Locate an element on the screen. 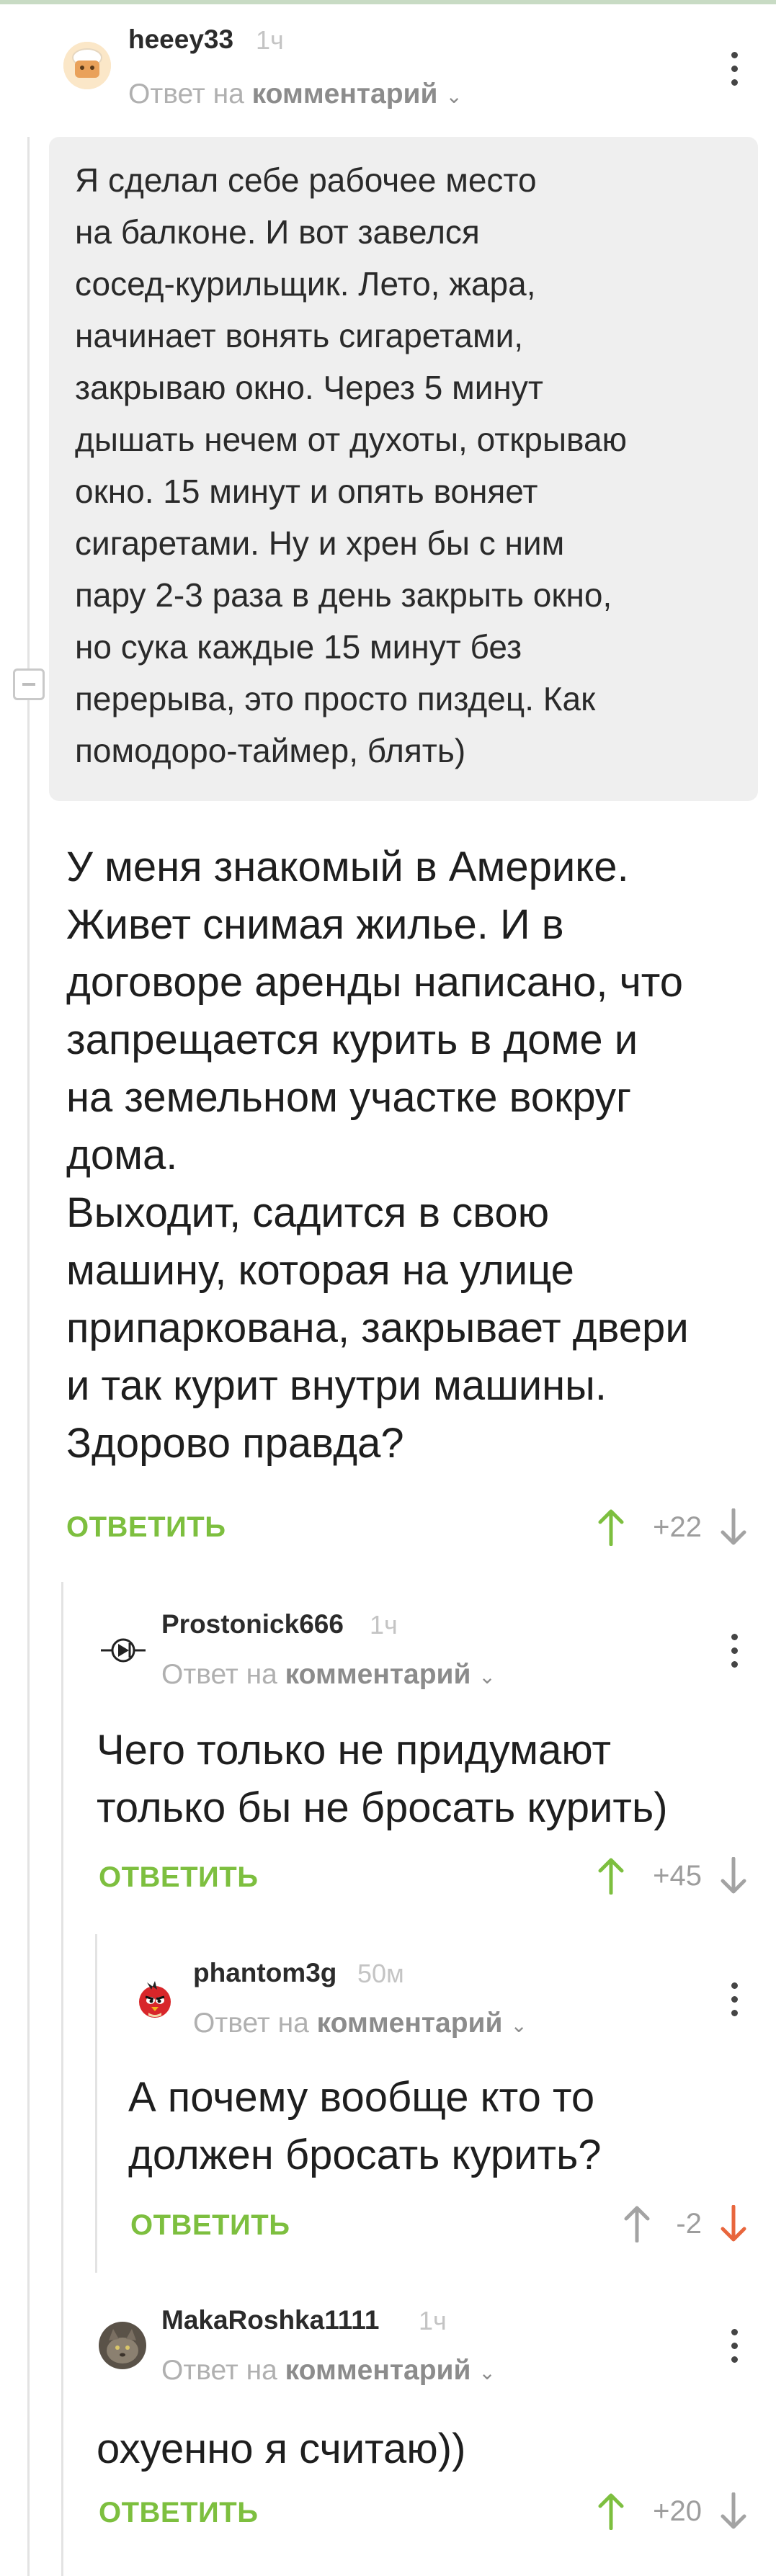 The image size is (776, 2576). username: heeey33 is located at coordinates (180, 39).